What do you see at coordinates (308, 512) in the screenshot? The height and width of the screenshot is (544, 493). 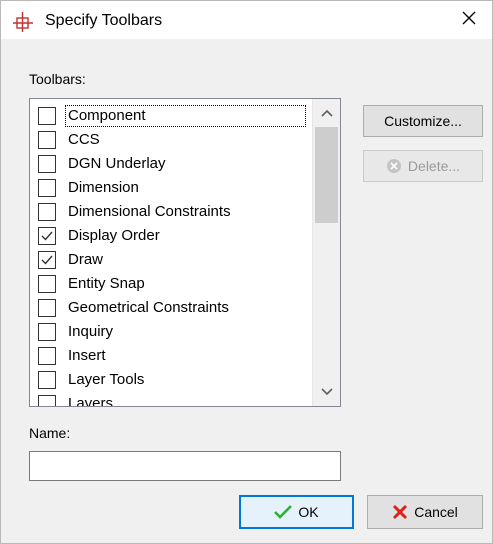 I see `ok-button-label: OK` at bounding box center [308, 512].